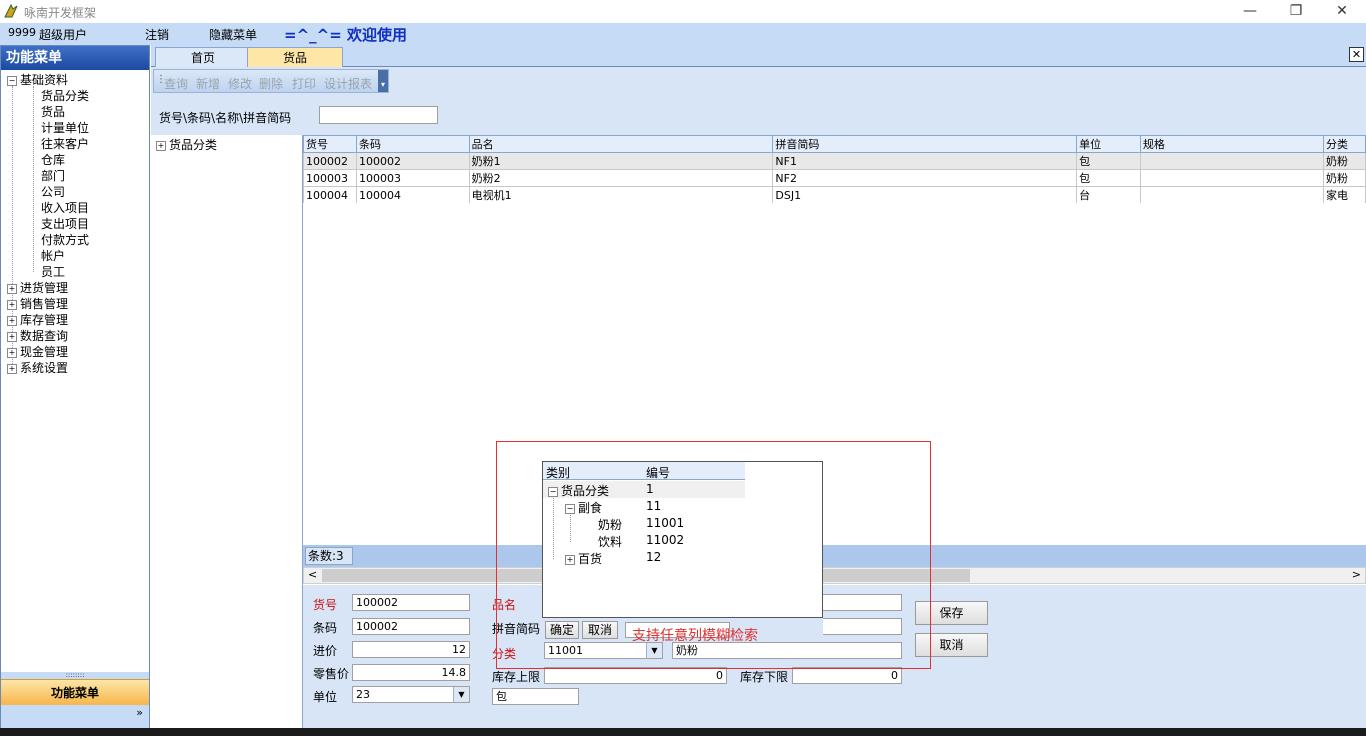  Describe the element at coordinates (65, 144) in the screenshot. I see `tree-item-customer: 往来客户` at that location.